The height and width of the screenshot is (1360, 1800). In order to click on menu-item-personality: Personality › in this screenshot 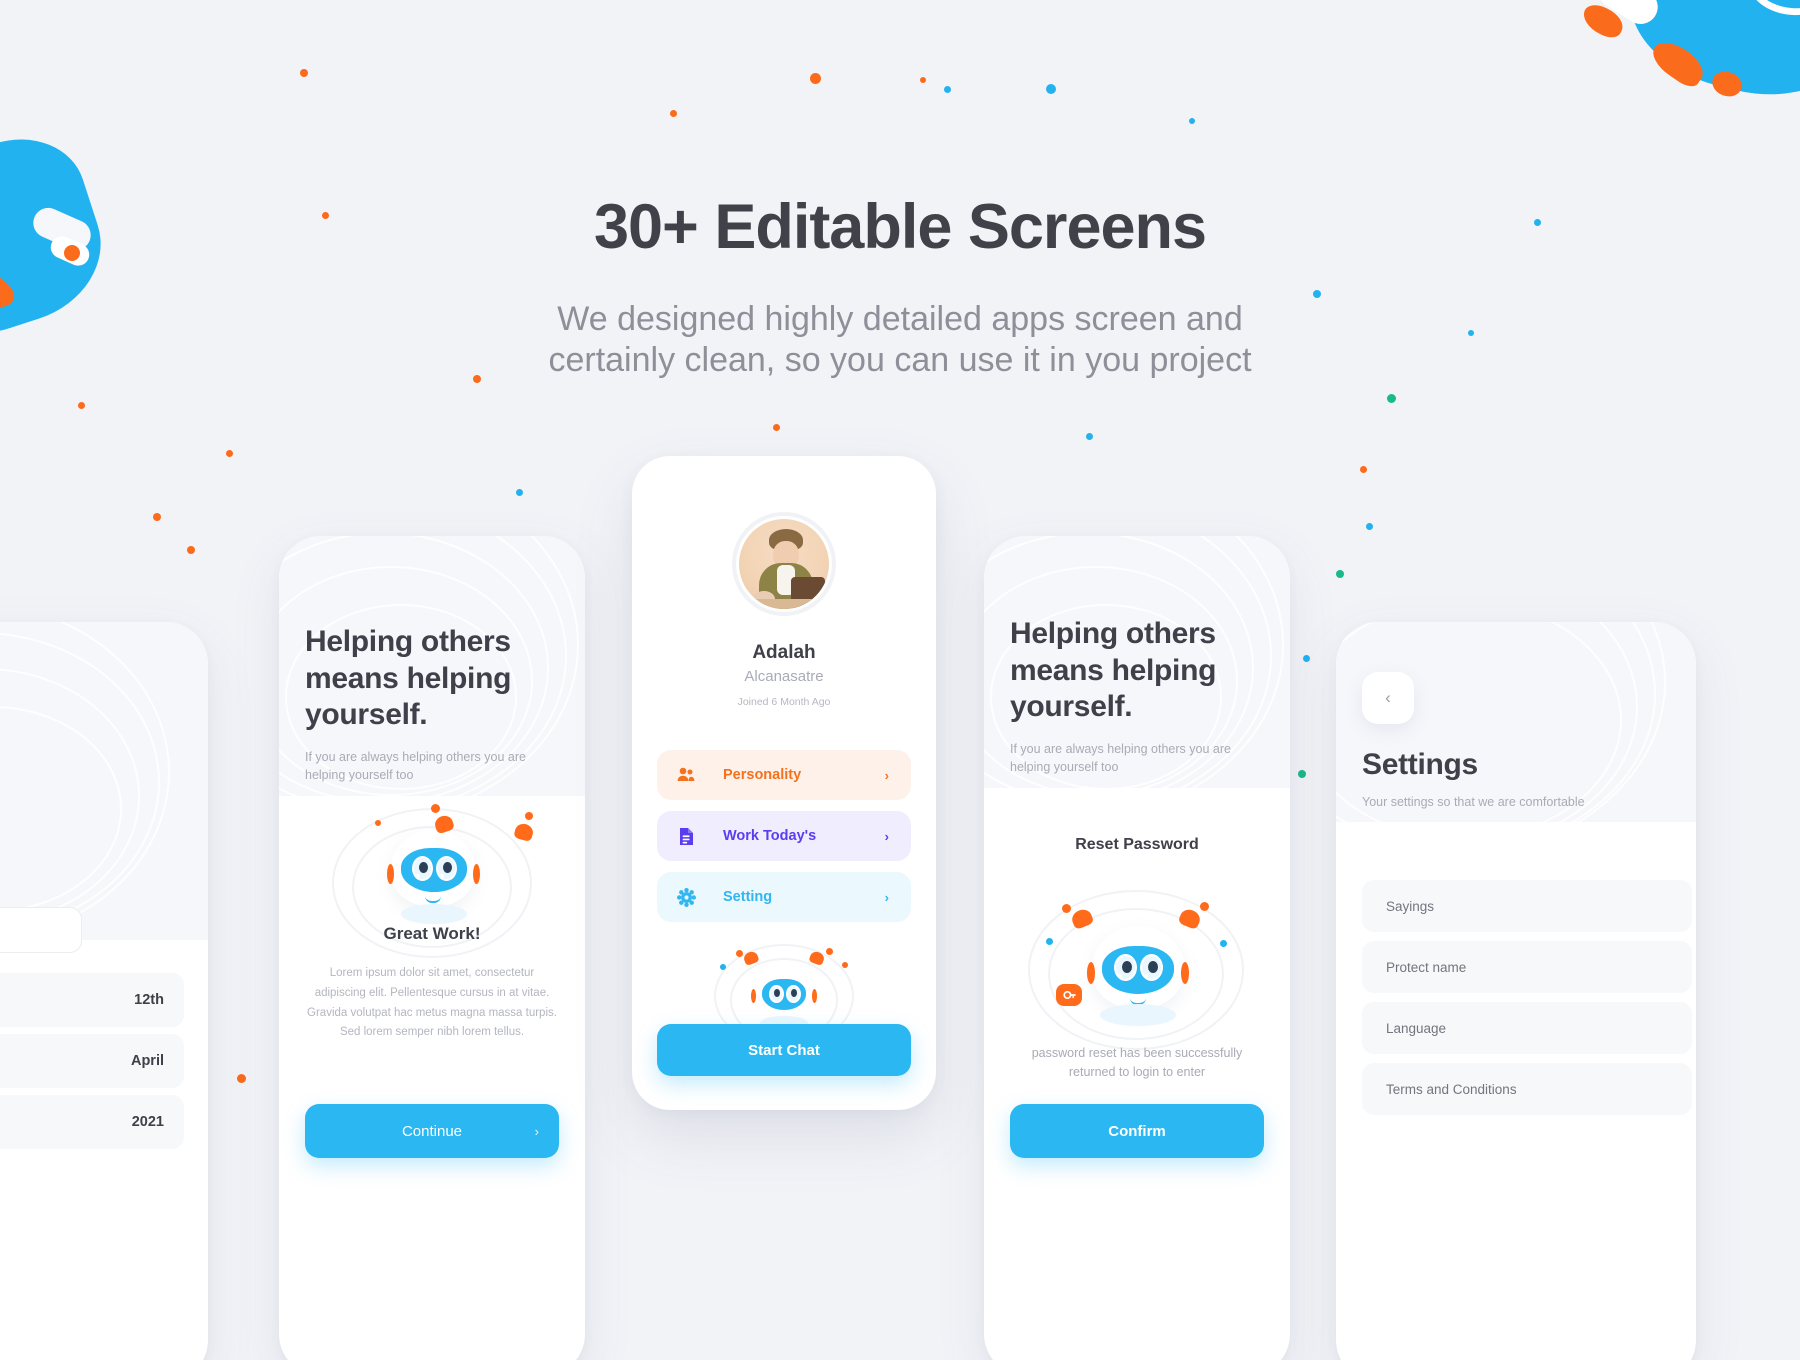, I will do `click(784, 775)`.